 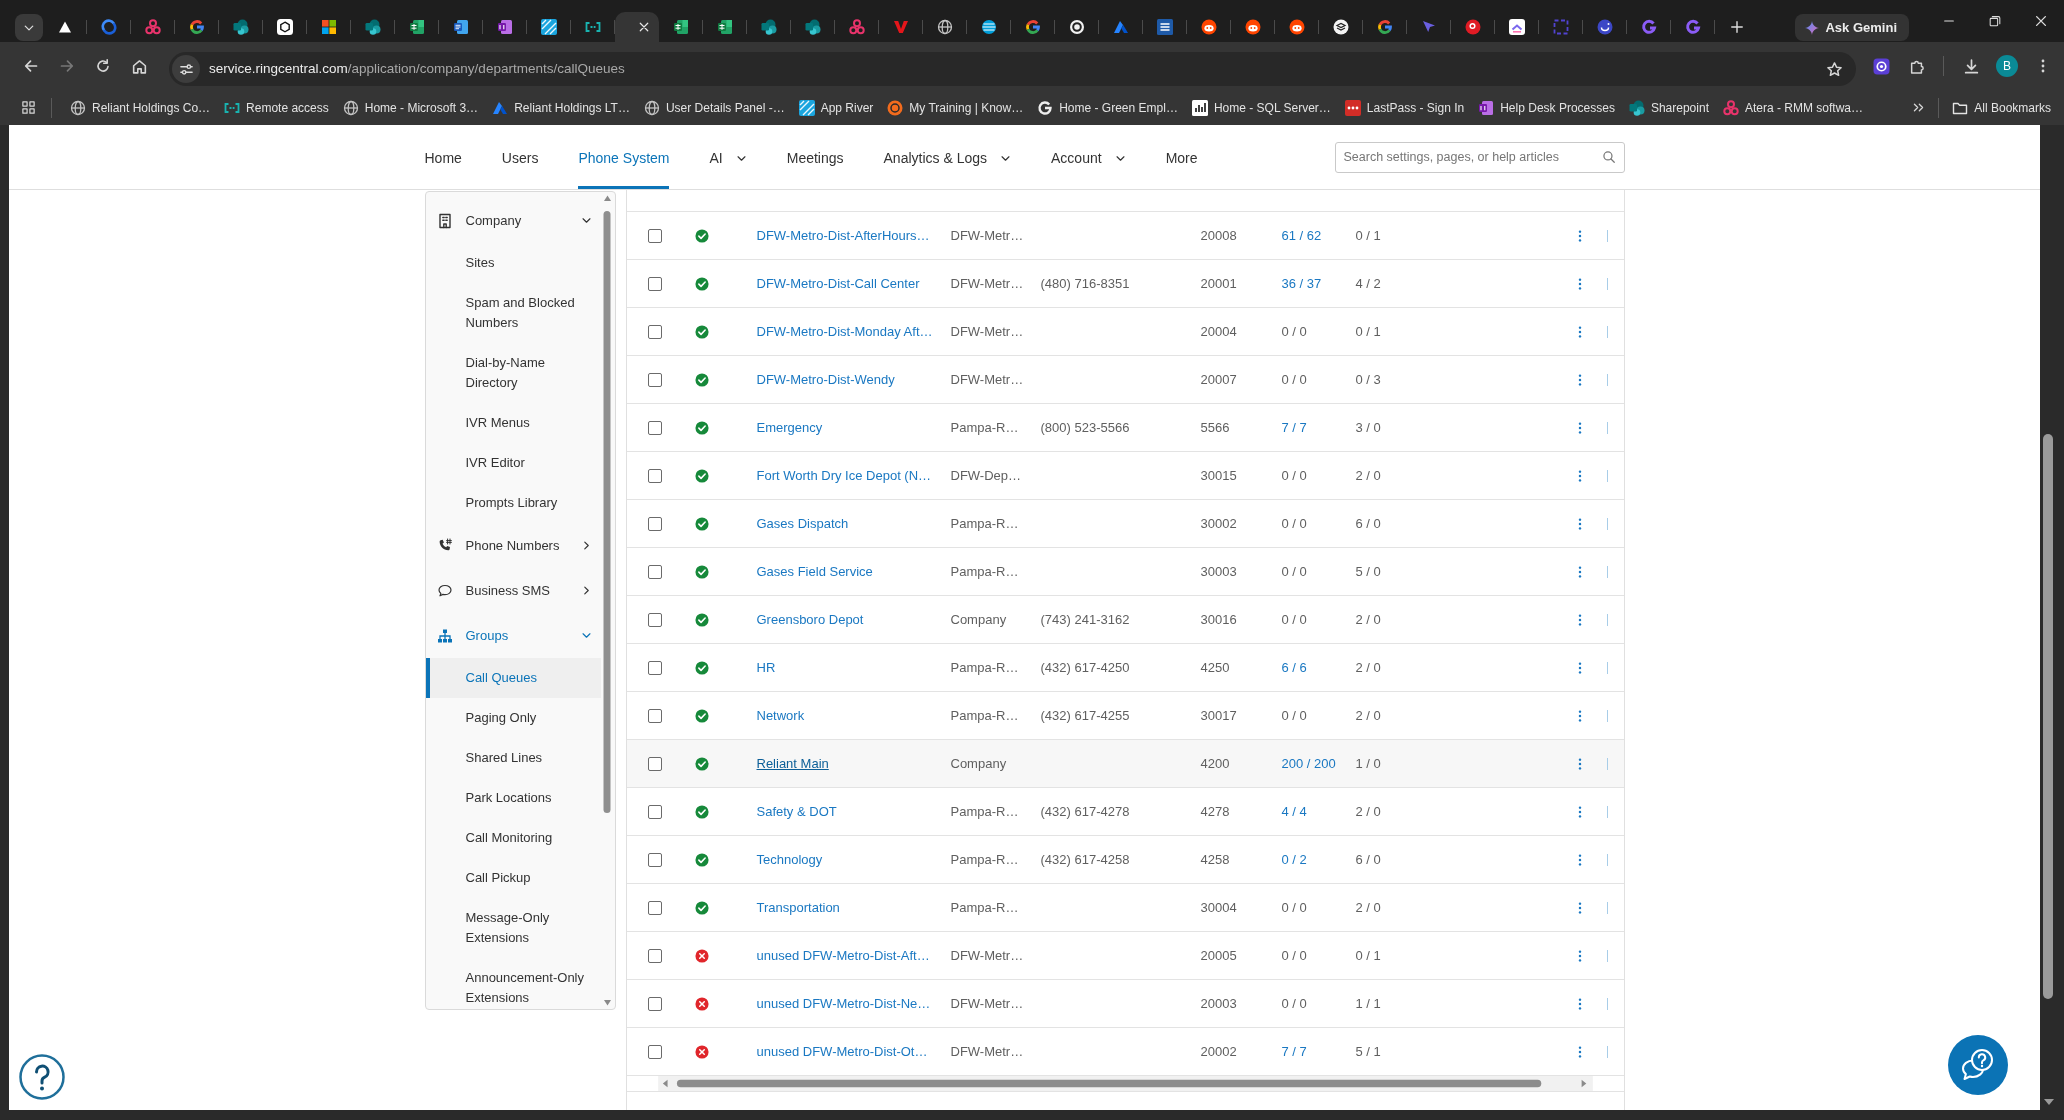 I want to click on member-count-link: 61 / 62, so click(x=1301, y=235).